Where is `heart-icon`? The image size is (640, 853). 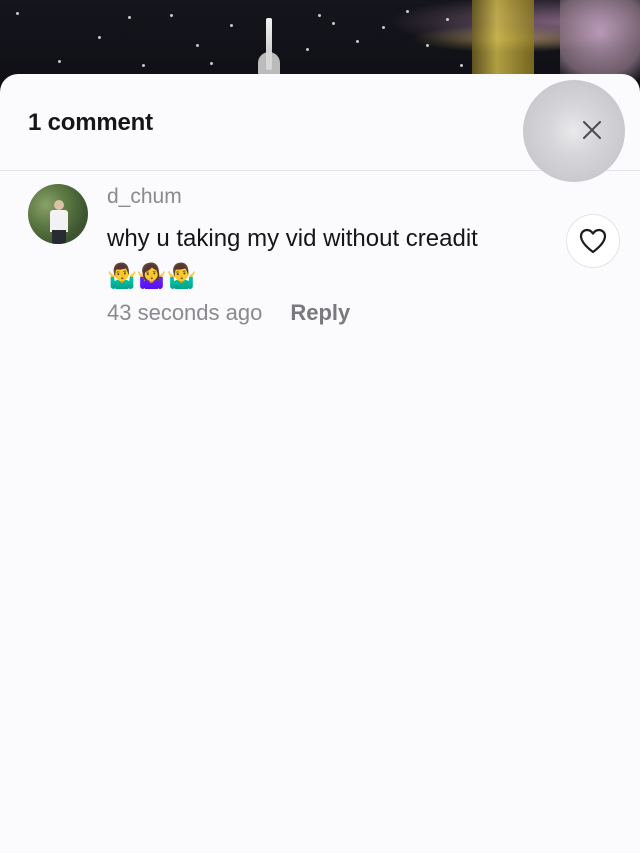 heart-icon is located at coordinates (593, 241).